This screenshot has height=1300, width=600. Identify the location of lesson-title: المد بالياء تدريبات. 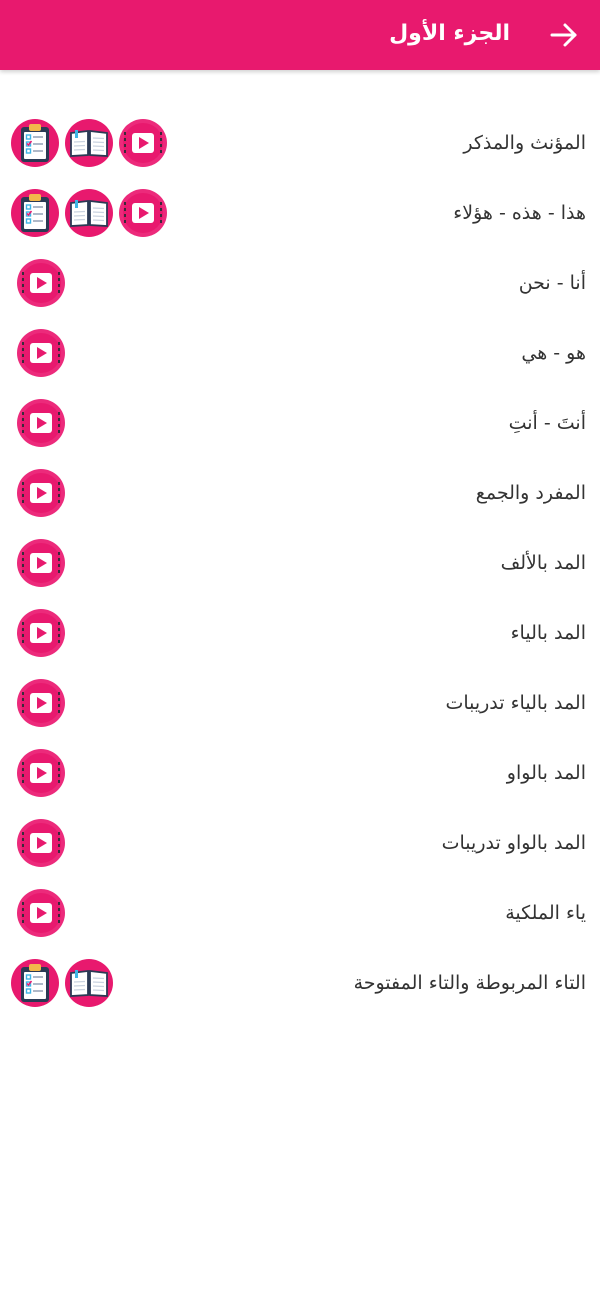
(515, 703).